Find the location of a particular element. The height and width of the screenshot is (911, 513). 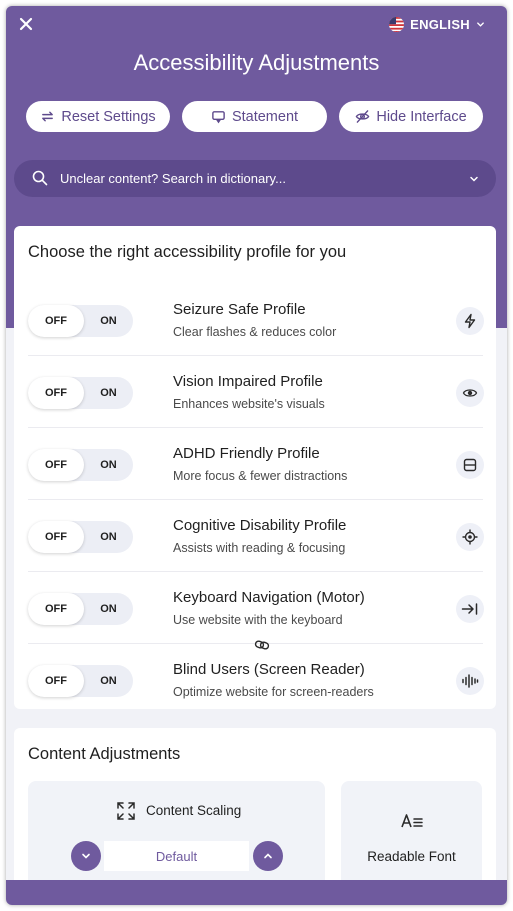

reset-settings-button: Reset Settings is located at coordinates (98, 116).